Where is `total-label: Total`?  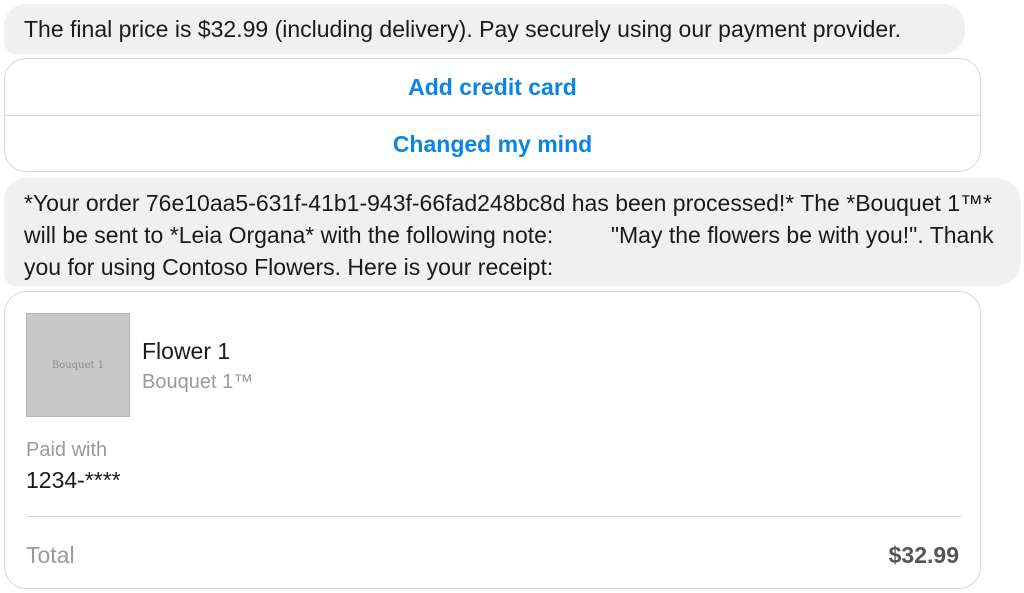
total-label: Total is located at coordinates (50, 555).